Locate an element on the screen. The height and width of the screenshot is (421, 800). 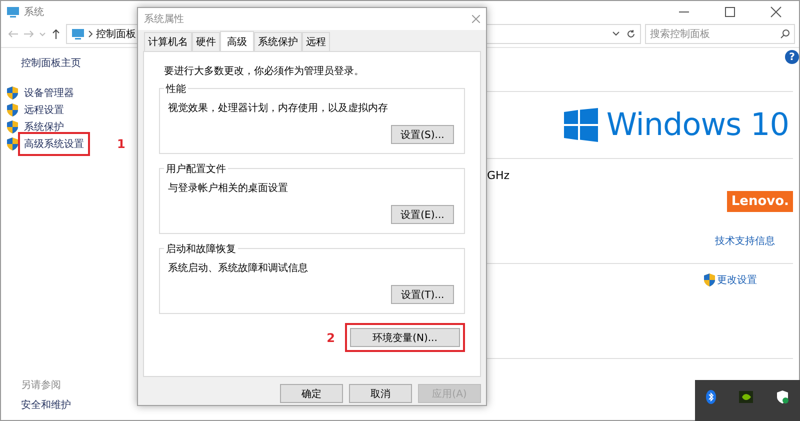
bluetooth-icon is located at coordinates (711, 397).